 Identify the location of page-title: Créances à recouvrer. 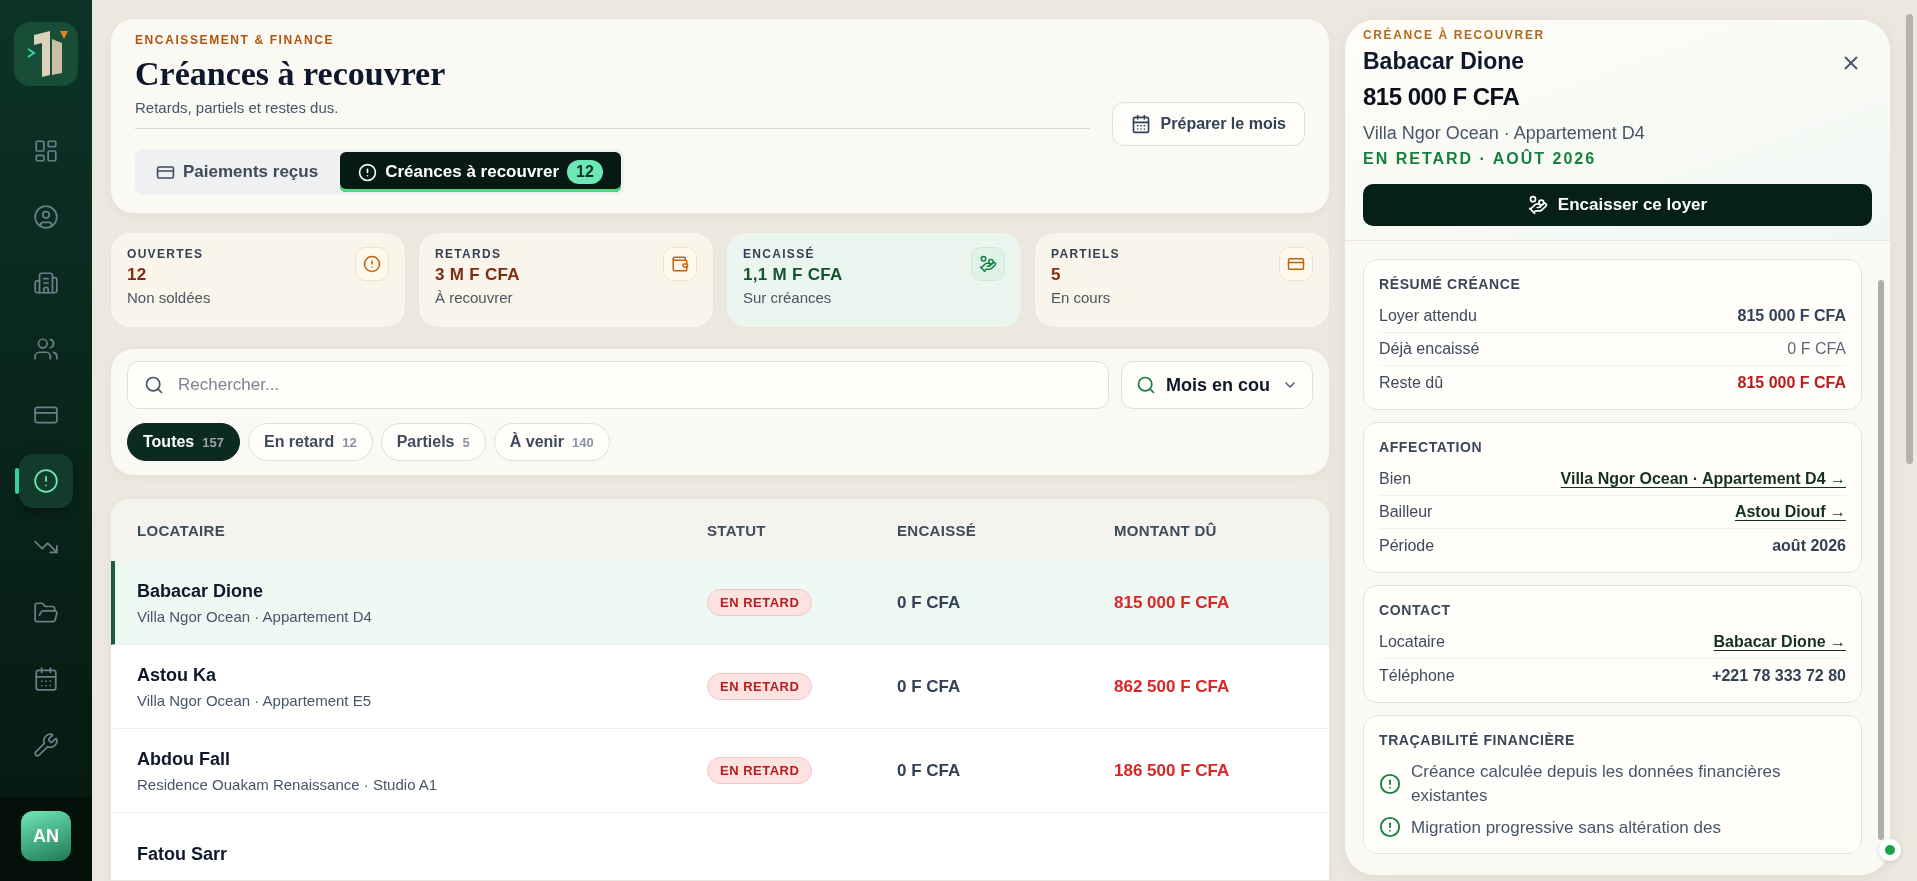
(291, 74).